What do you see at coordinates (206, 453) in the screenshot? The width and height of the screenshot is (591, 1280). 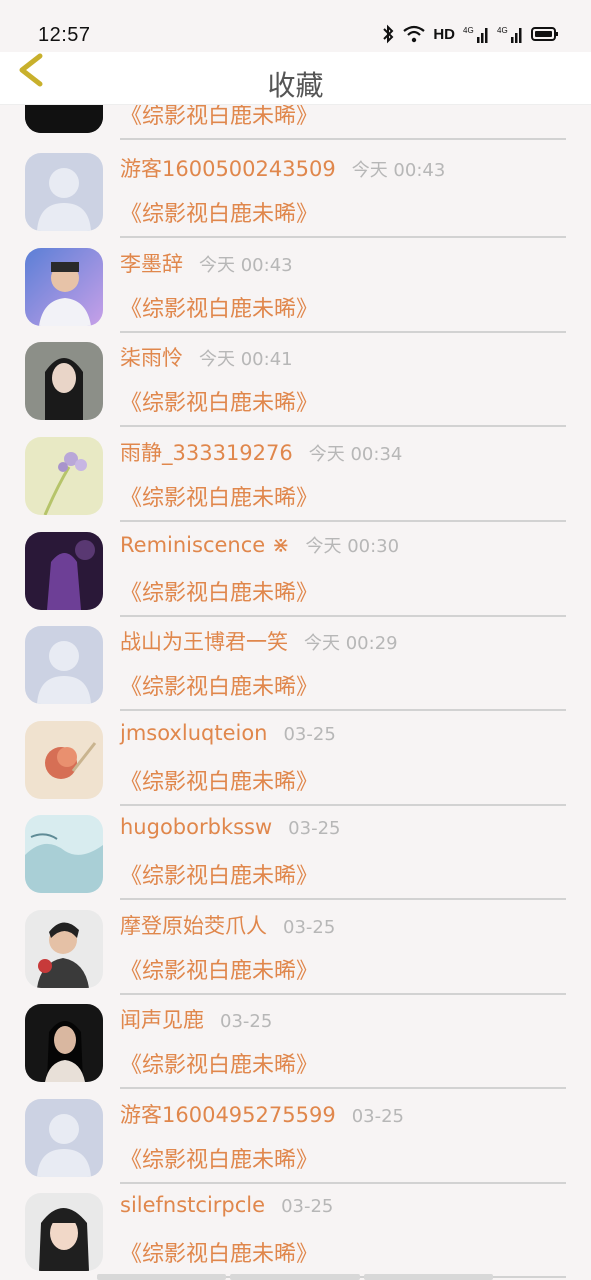 I see `user-name: 雨静_333319276` at bounding box center [206, 453].